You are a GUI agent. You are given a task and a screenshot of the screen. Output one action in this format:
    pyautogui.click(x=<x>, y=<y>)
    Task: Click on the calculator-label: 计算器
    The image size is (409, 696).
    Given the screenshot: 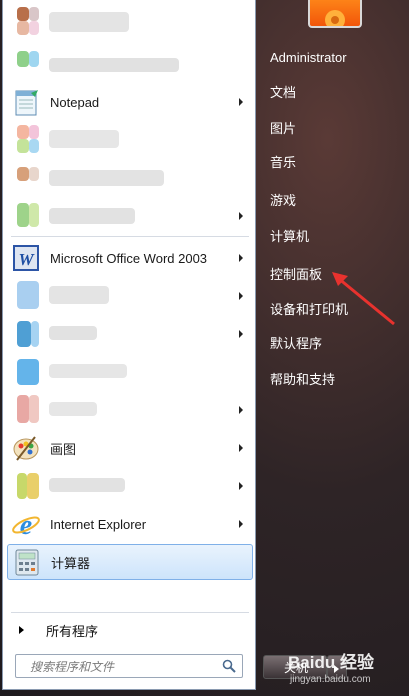 What is the action you would take?
    pyautogui.click(x=71, y=563)
    